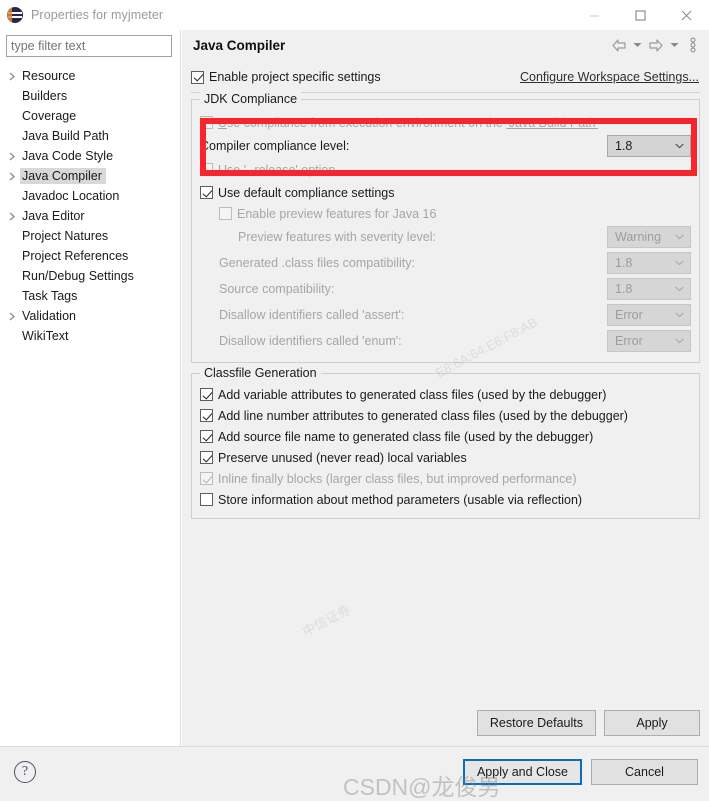 This screenshot has width=709, height=801. I want to click on sidebar-item-java-build-path: Java Build Path, so click(90, 136).